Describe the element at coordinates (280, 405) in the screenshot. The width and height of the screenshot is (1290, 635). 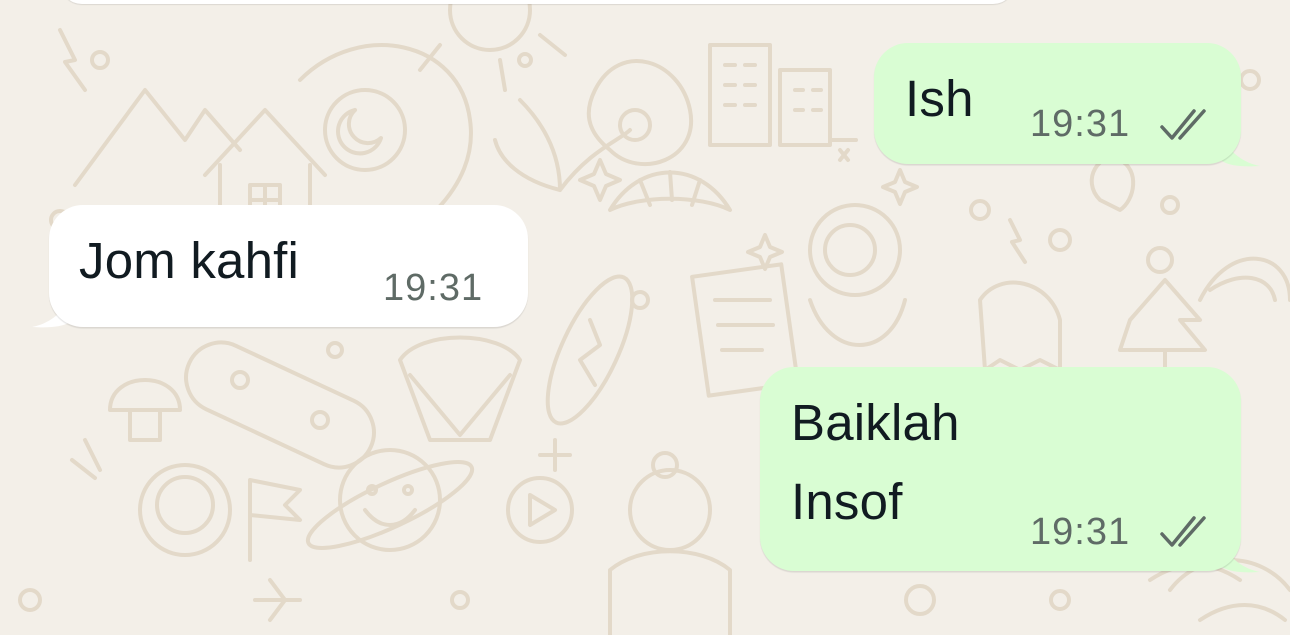
I see `skateboard-doodle` at that location.